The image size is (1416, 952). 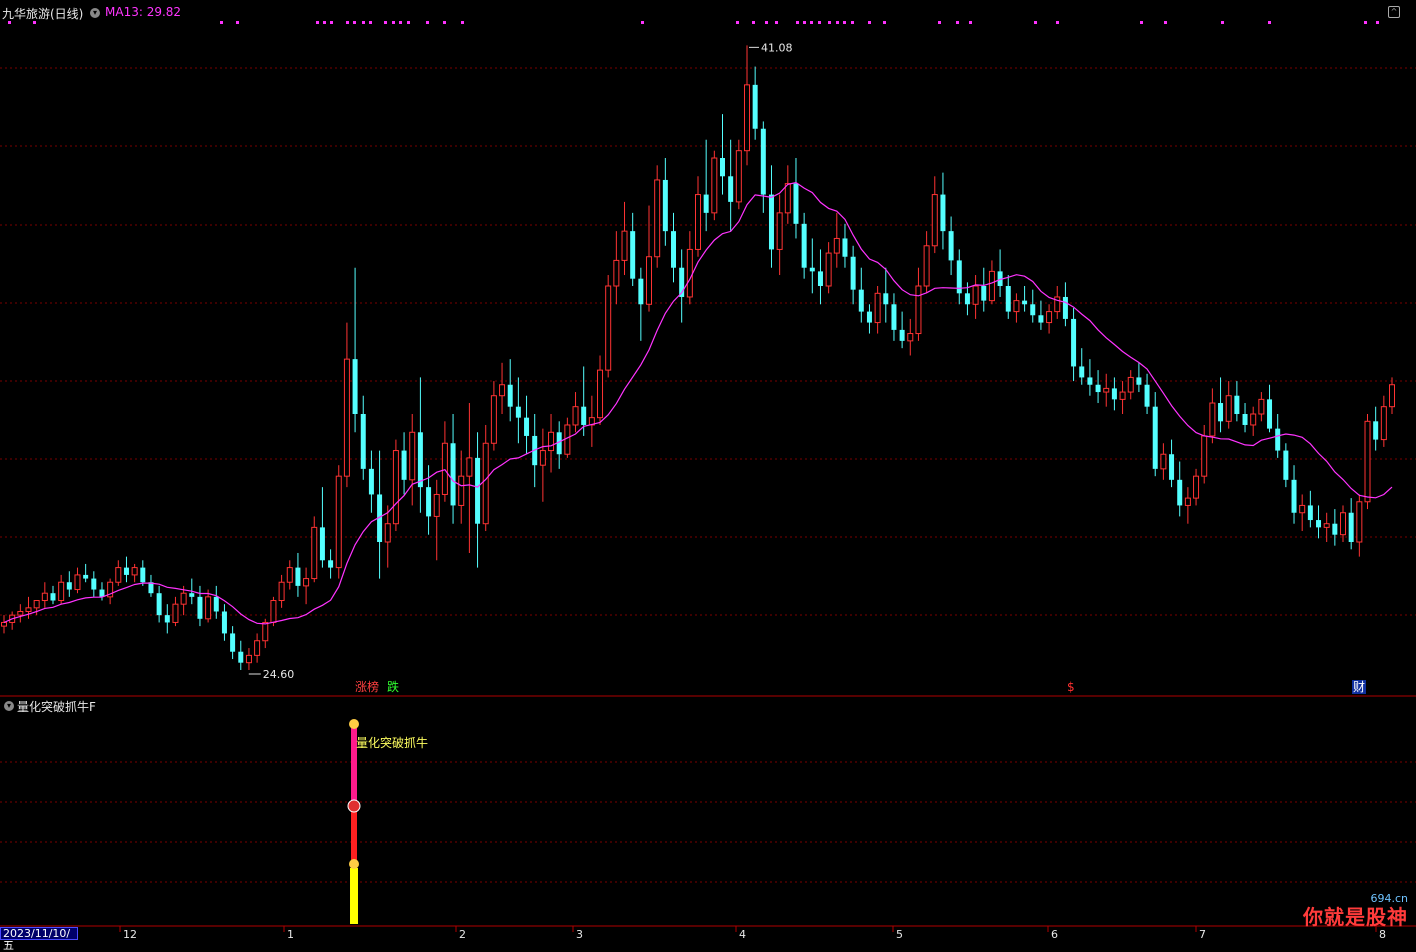 I want to click on money-bag-icon, so click(x=354, y=724).